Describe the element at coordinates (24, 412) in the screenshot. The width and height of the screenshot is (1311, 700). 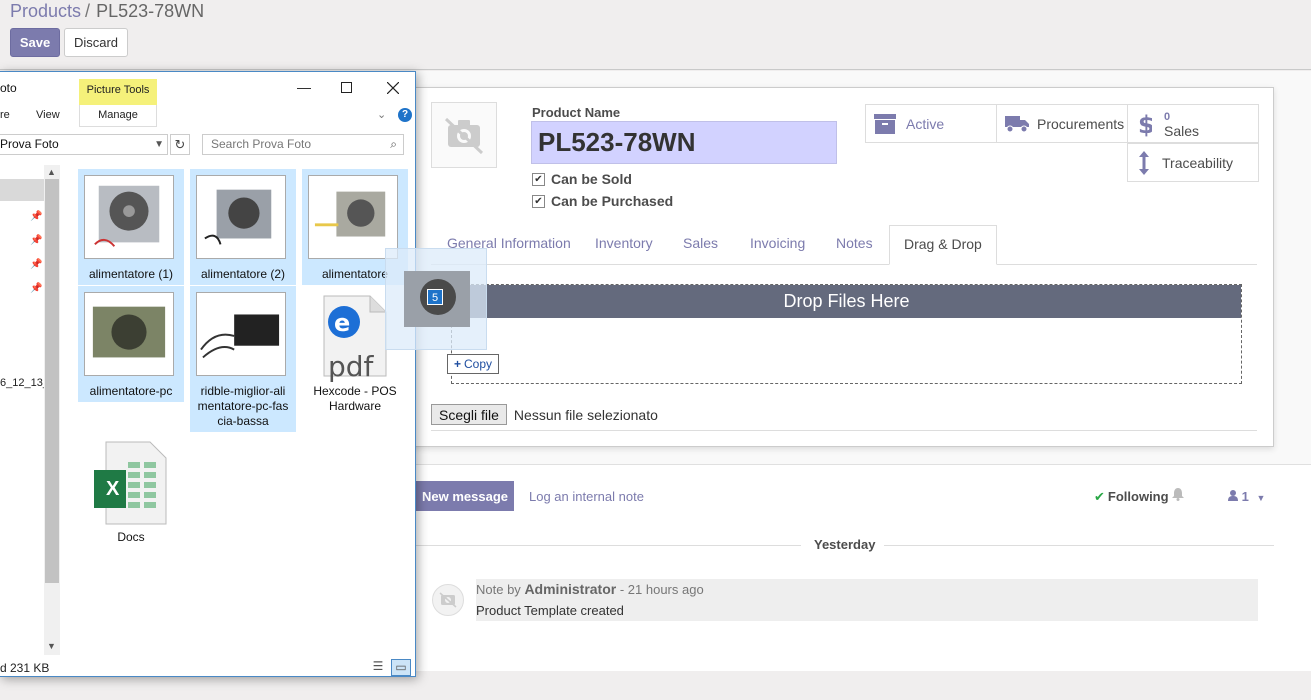
I see `navigation-pane: 📌 📌 📌 📌 6_12_13_` at that location.